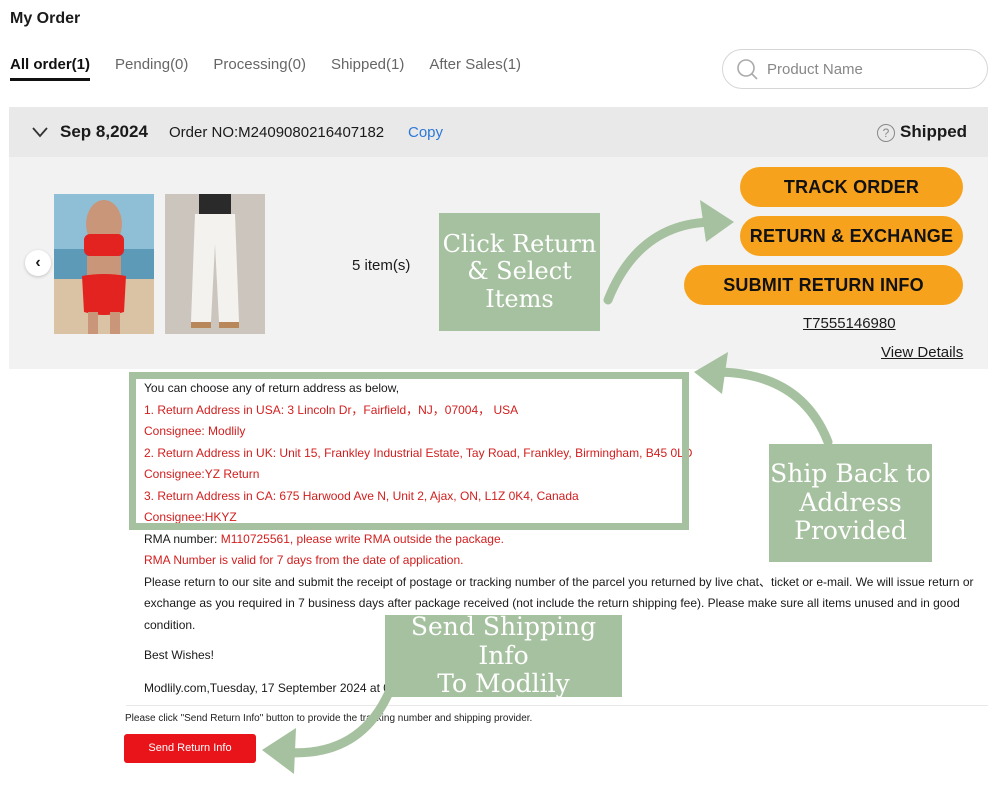 Image resolution: width=1000 pixels, height=800 pixels. I want to click on divider, so click(557, 705).